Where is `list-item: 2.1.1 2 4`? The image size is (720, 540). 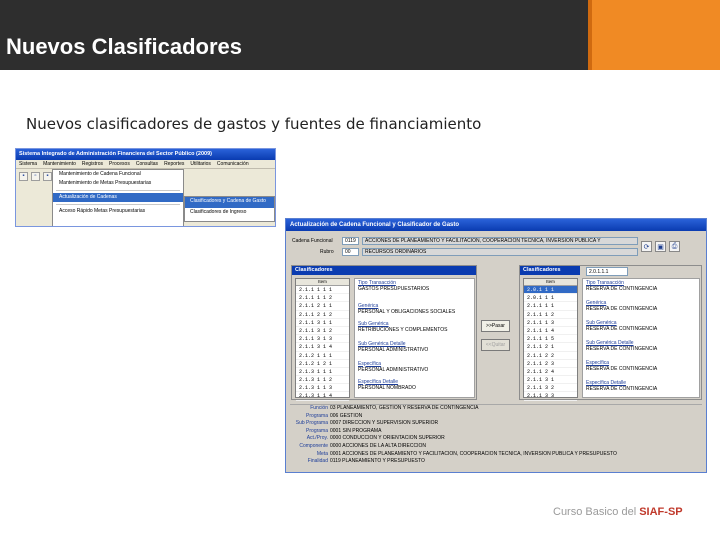
list-item: 2.1.1 2 4 is located at coordinates (550, 372).